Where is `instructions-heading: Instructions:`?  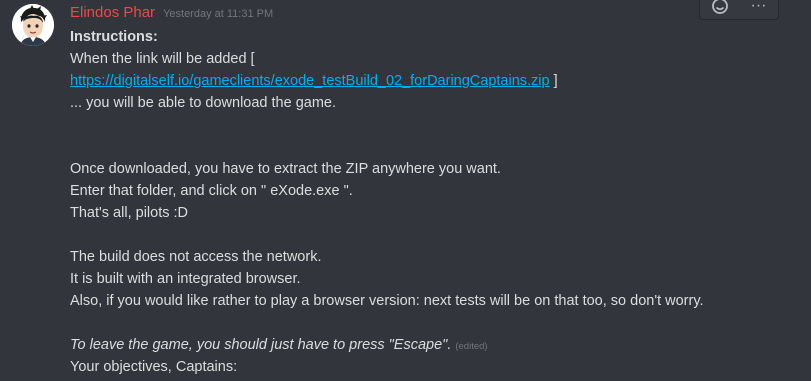 instructions-heading: Instructions: is located at coordinates (114, 37).